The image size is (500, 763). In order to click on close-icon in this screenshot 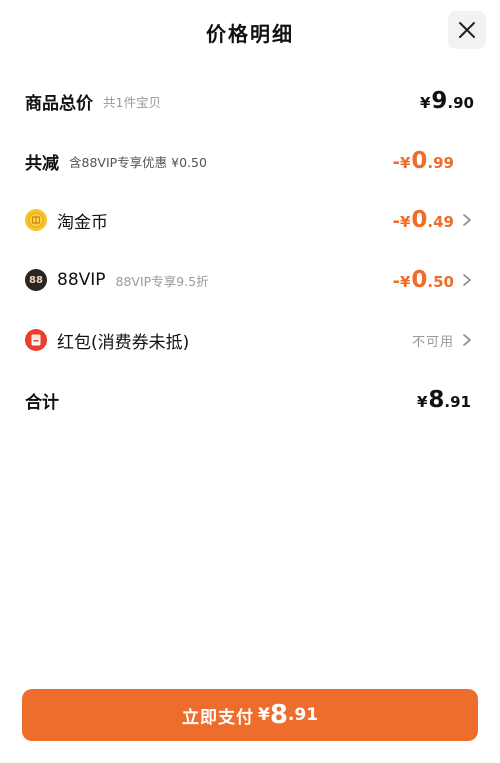, I will do `click(467, 30)`.